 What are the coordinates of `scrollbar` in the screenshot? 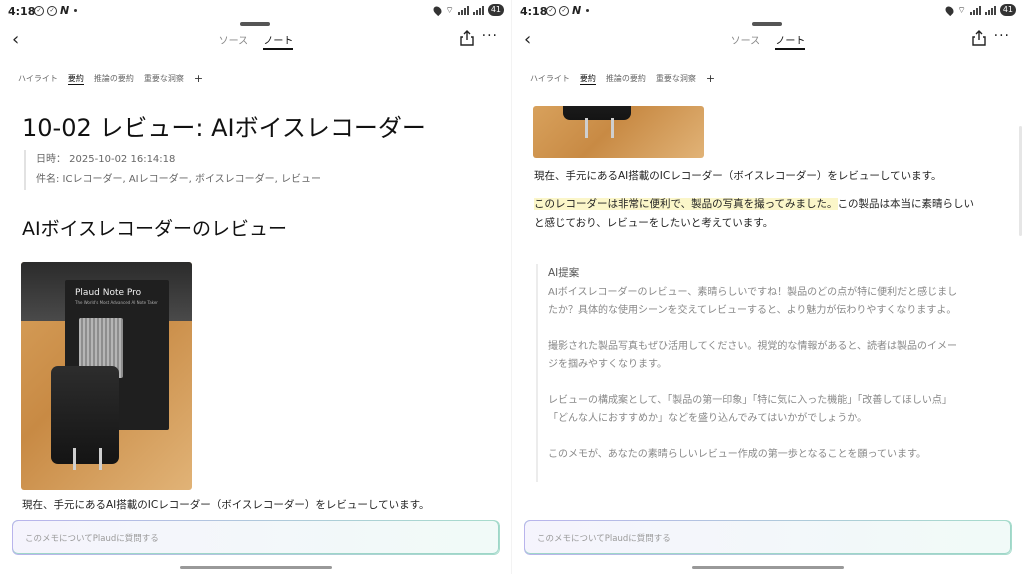 It's located at (1020, 181).